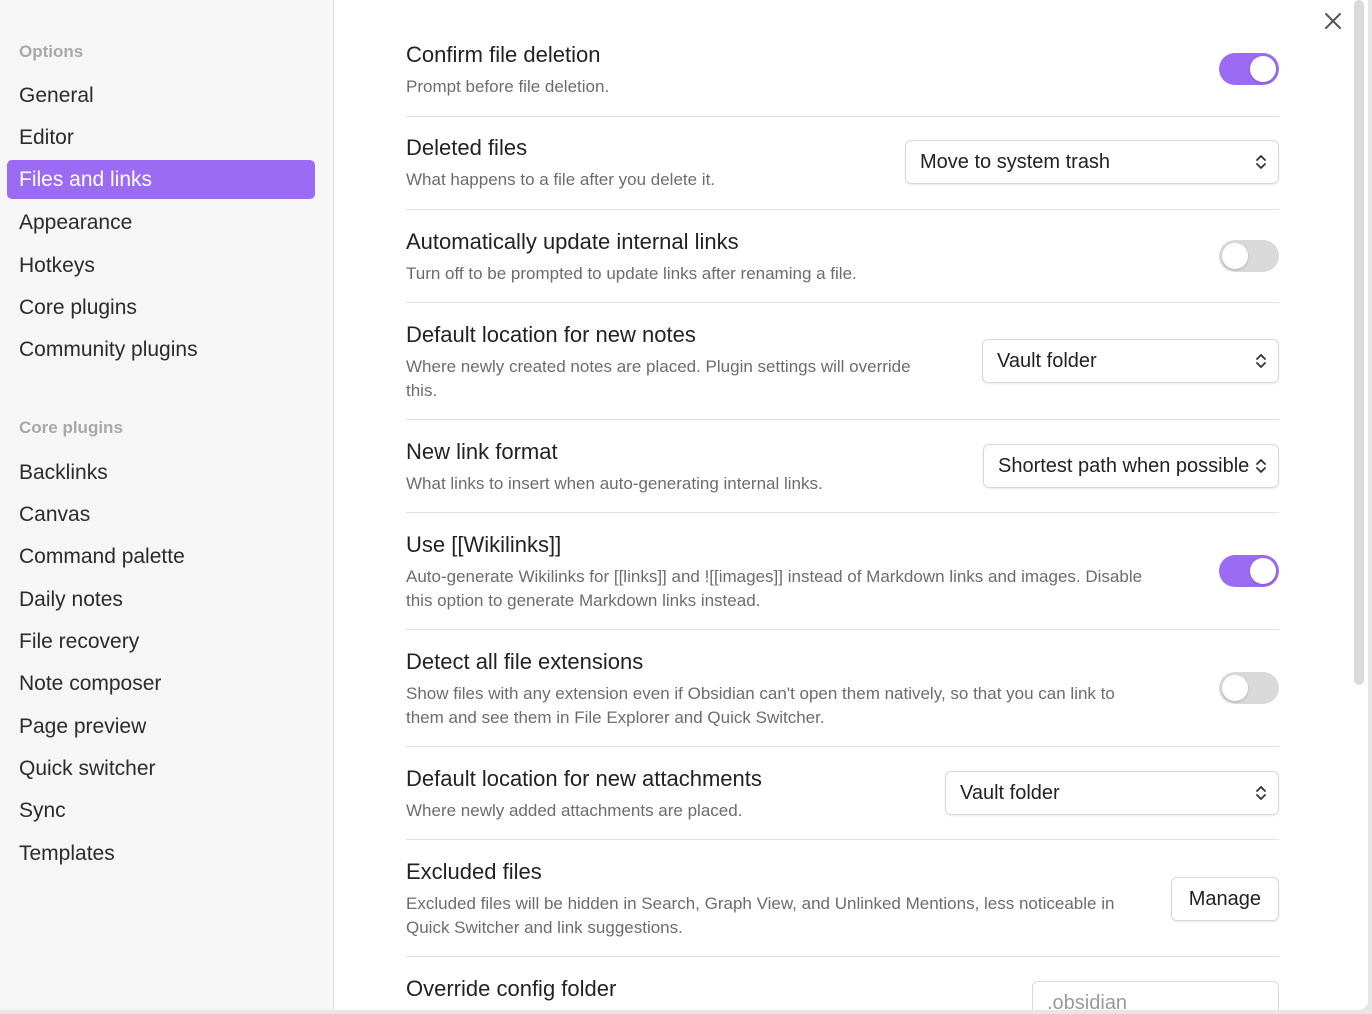 Image resolution: width=1372 pixels, height=1014 pixels. What do you see at coordinates (1249, 256) in the screenshot?
I see `auto-update-links-toggle` at bounding box center [1249, 256].